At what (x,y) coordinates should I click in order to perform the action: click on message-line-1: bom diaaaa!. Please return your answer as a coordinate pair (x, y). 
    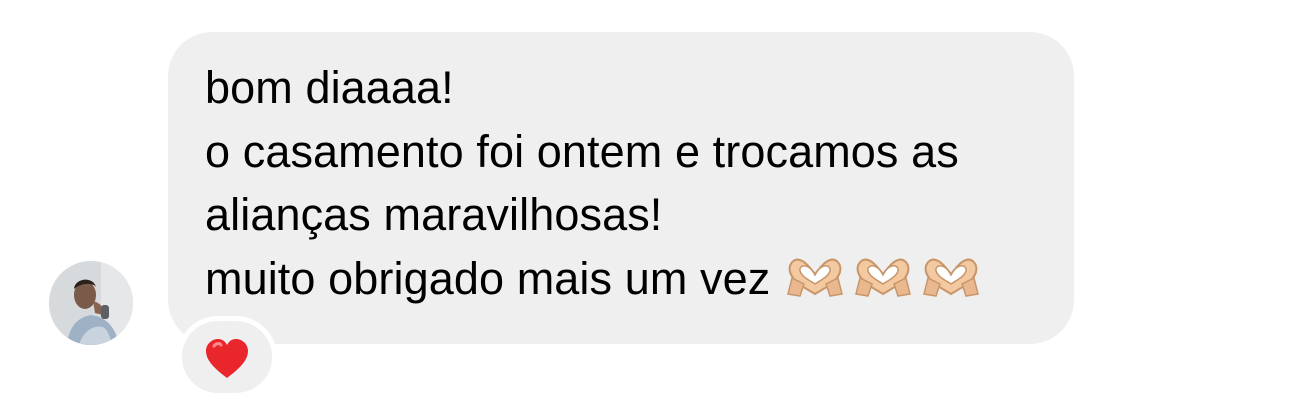
    Looking at the image, I should click on (329, 87).